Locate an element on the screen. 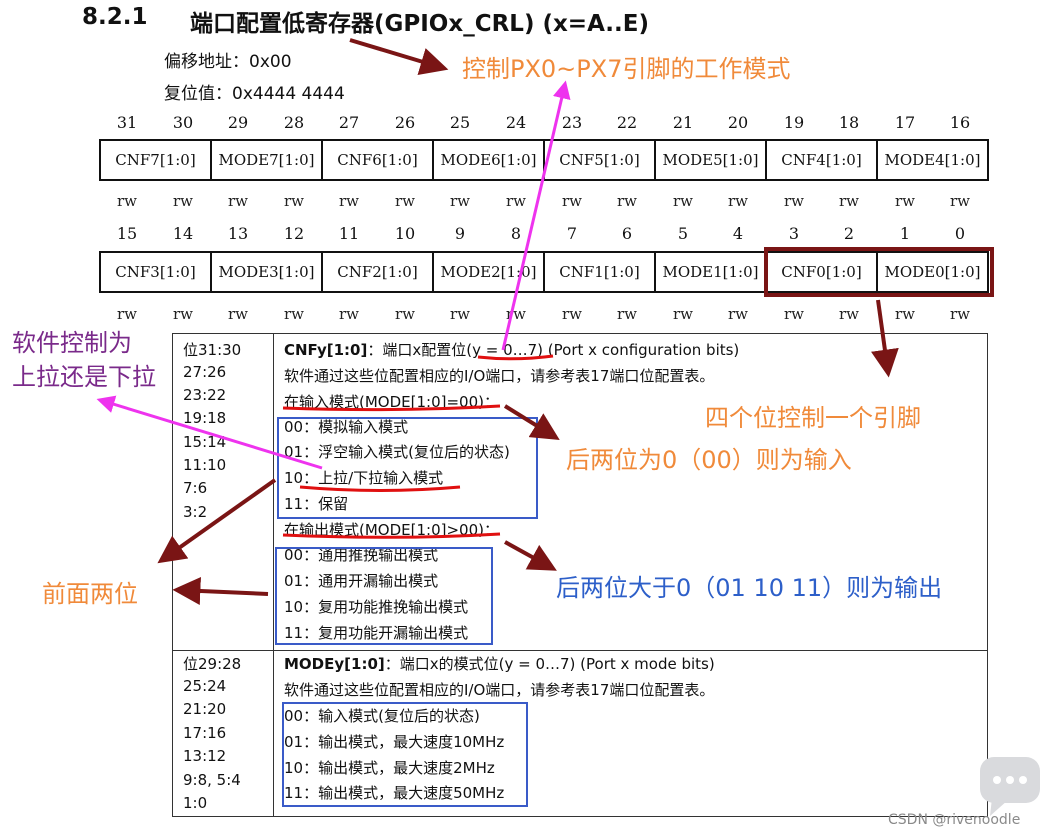 This screenshot has width=1059, height=838. chat-watermark-icon is located at coordinates (1010, 786).